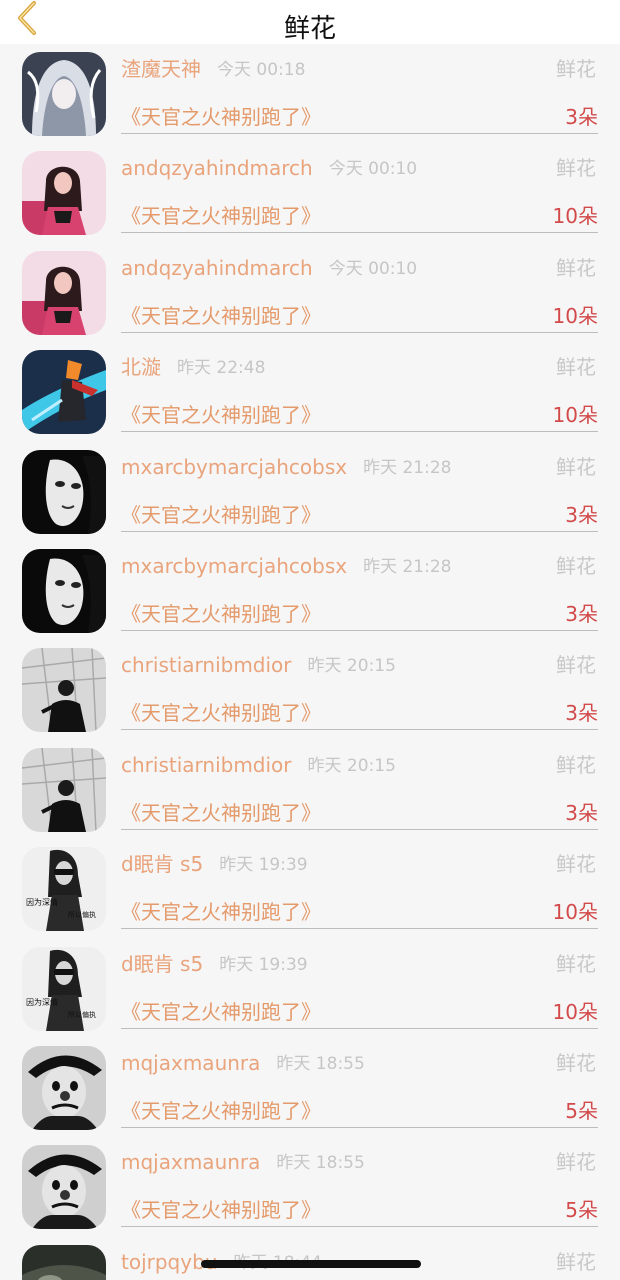 This screenshot has width=620, height=1280. Describe the element at coordinates (213, 69) in the screenshot. I see `user-name: 渣魔天神 今天 00:18` at that location.